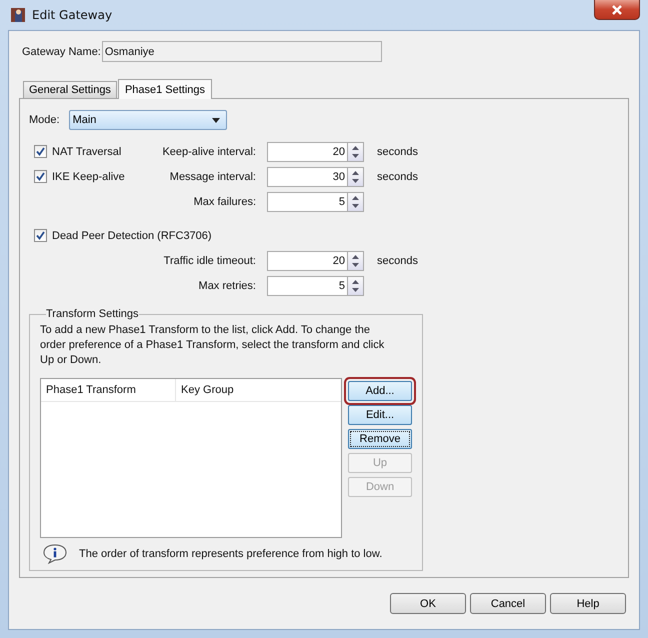 The height and width of the screenshot is (638, 648). What do you see at coordinates (508, 603) in the screenshot?
I see `dialog-button: Cancel` at bounding box center [508, 603].